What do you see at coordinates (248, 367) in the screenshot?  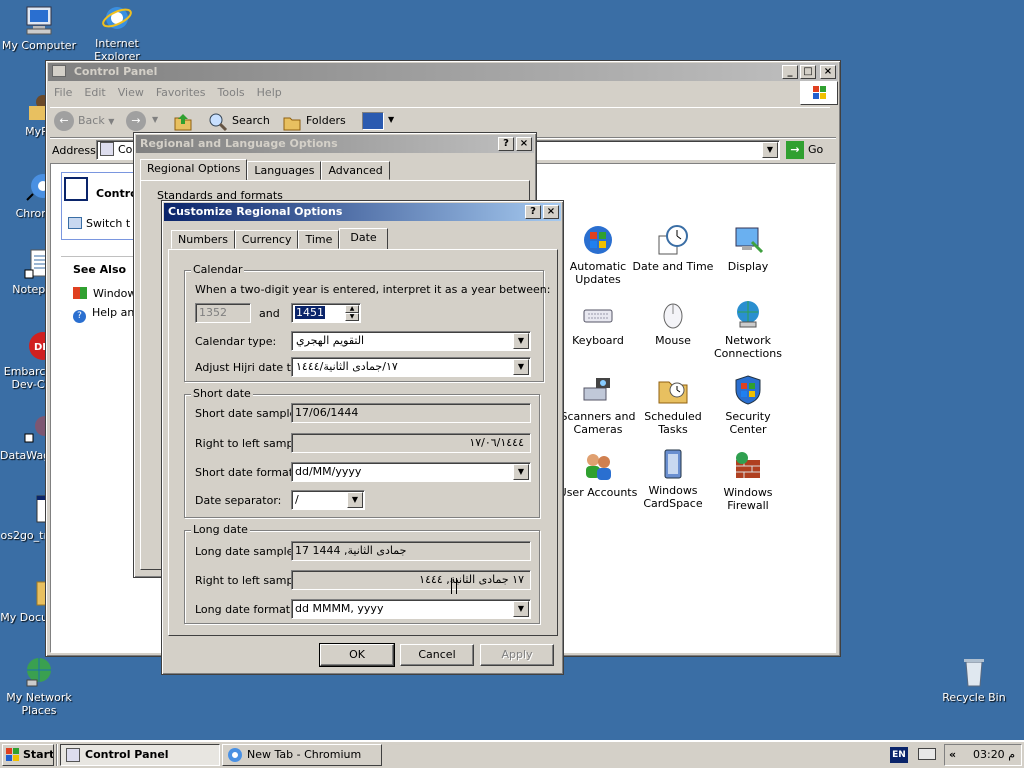 I see `adjust-hijri-label: Adjust Hijri date to:` at bounding box center [248, 367].